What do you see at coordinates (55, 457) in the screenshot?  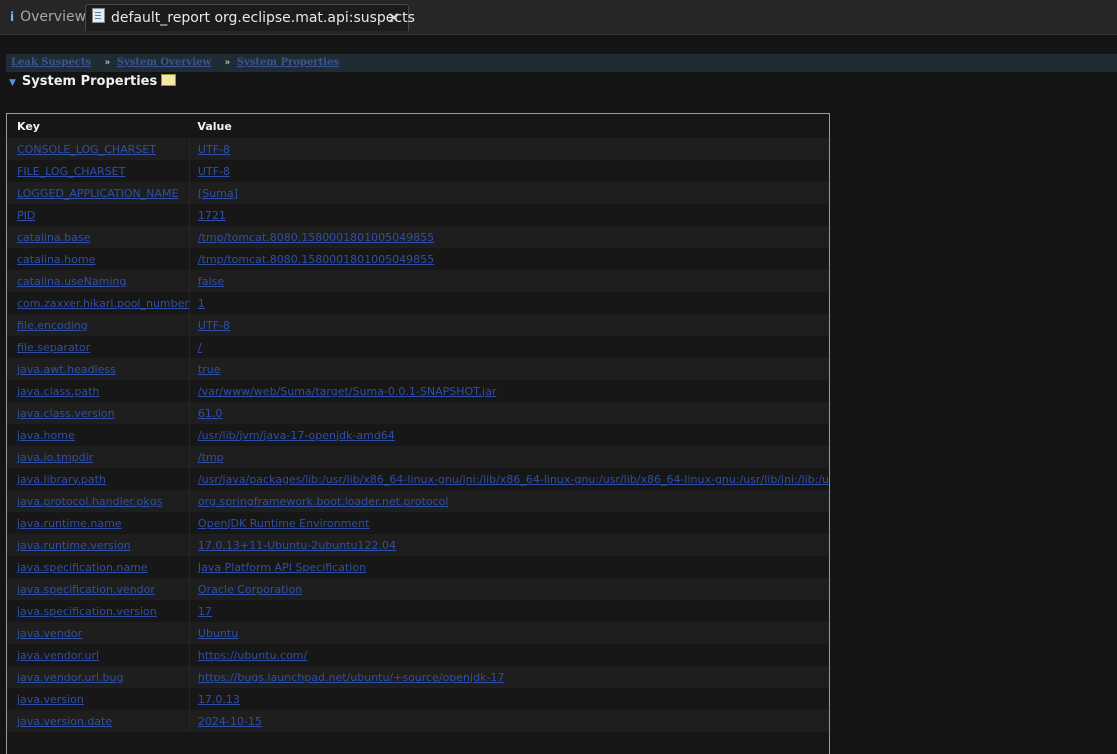 I see `property-key-link: java.io.tmpdir` at bounding box center [55, 457].